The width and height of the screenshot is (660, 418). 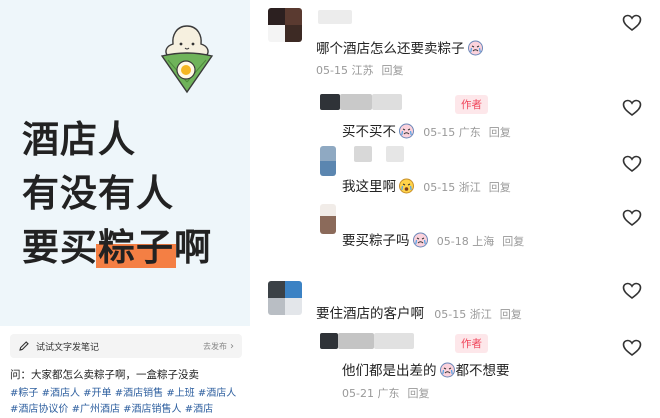 I want to click on cover-highlight-text: 粽子, so click(x=136, y=247).